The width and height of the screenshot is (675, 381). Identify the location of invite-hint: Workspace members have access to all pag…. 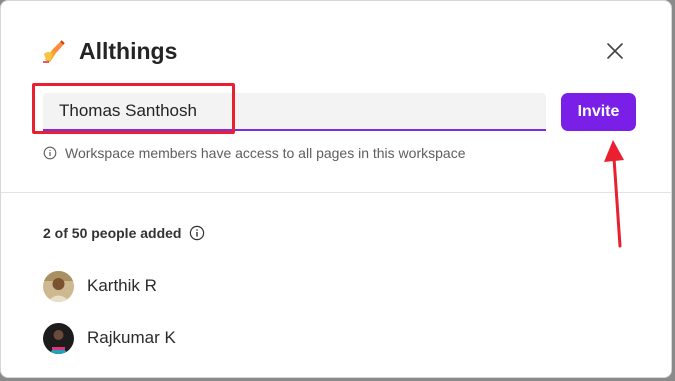
(254, 153).